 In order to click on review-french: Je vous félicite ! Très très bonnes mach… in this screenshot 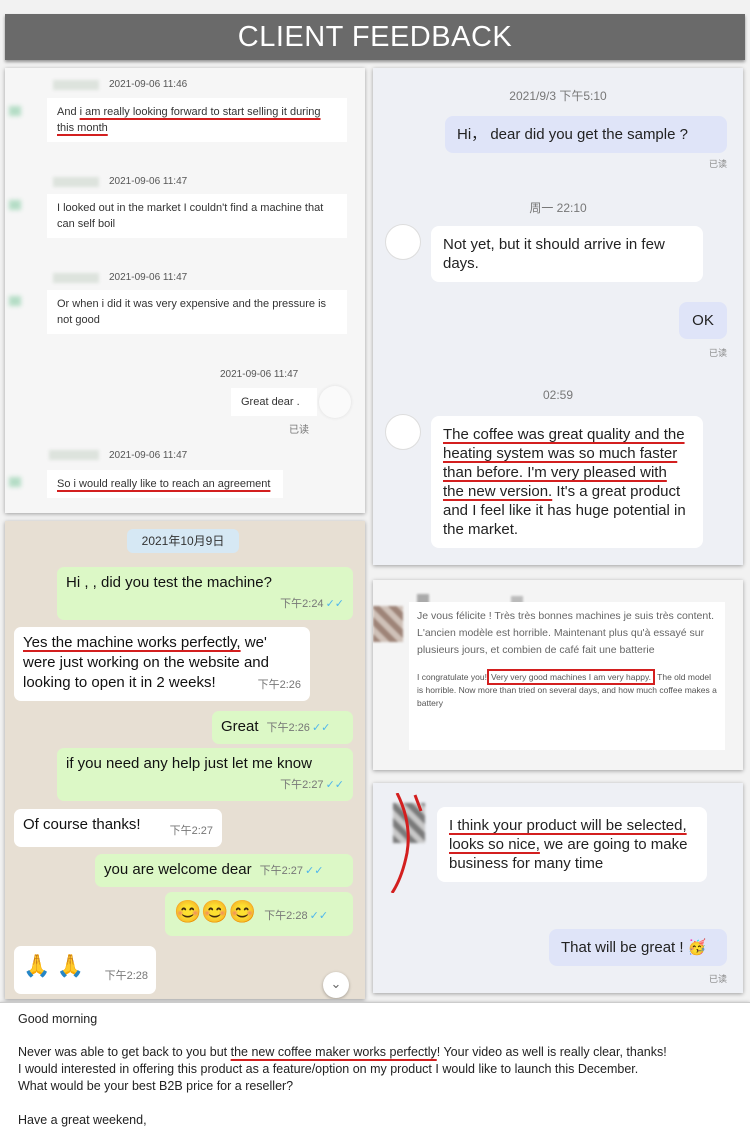, I will do `click(566, 633)`.